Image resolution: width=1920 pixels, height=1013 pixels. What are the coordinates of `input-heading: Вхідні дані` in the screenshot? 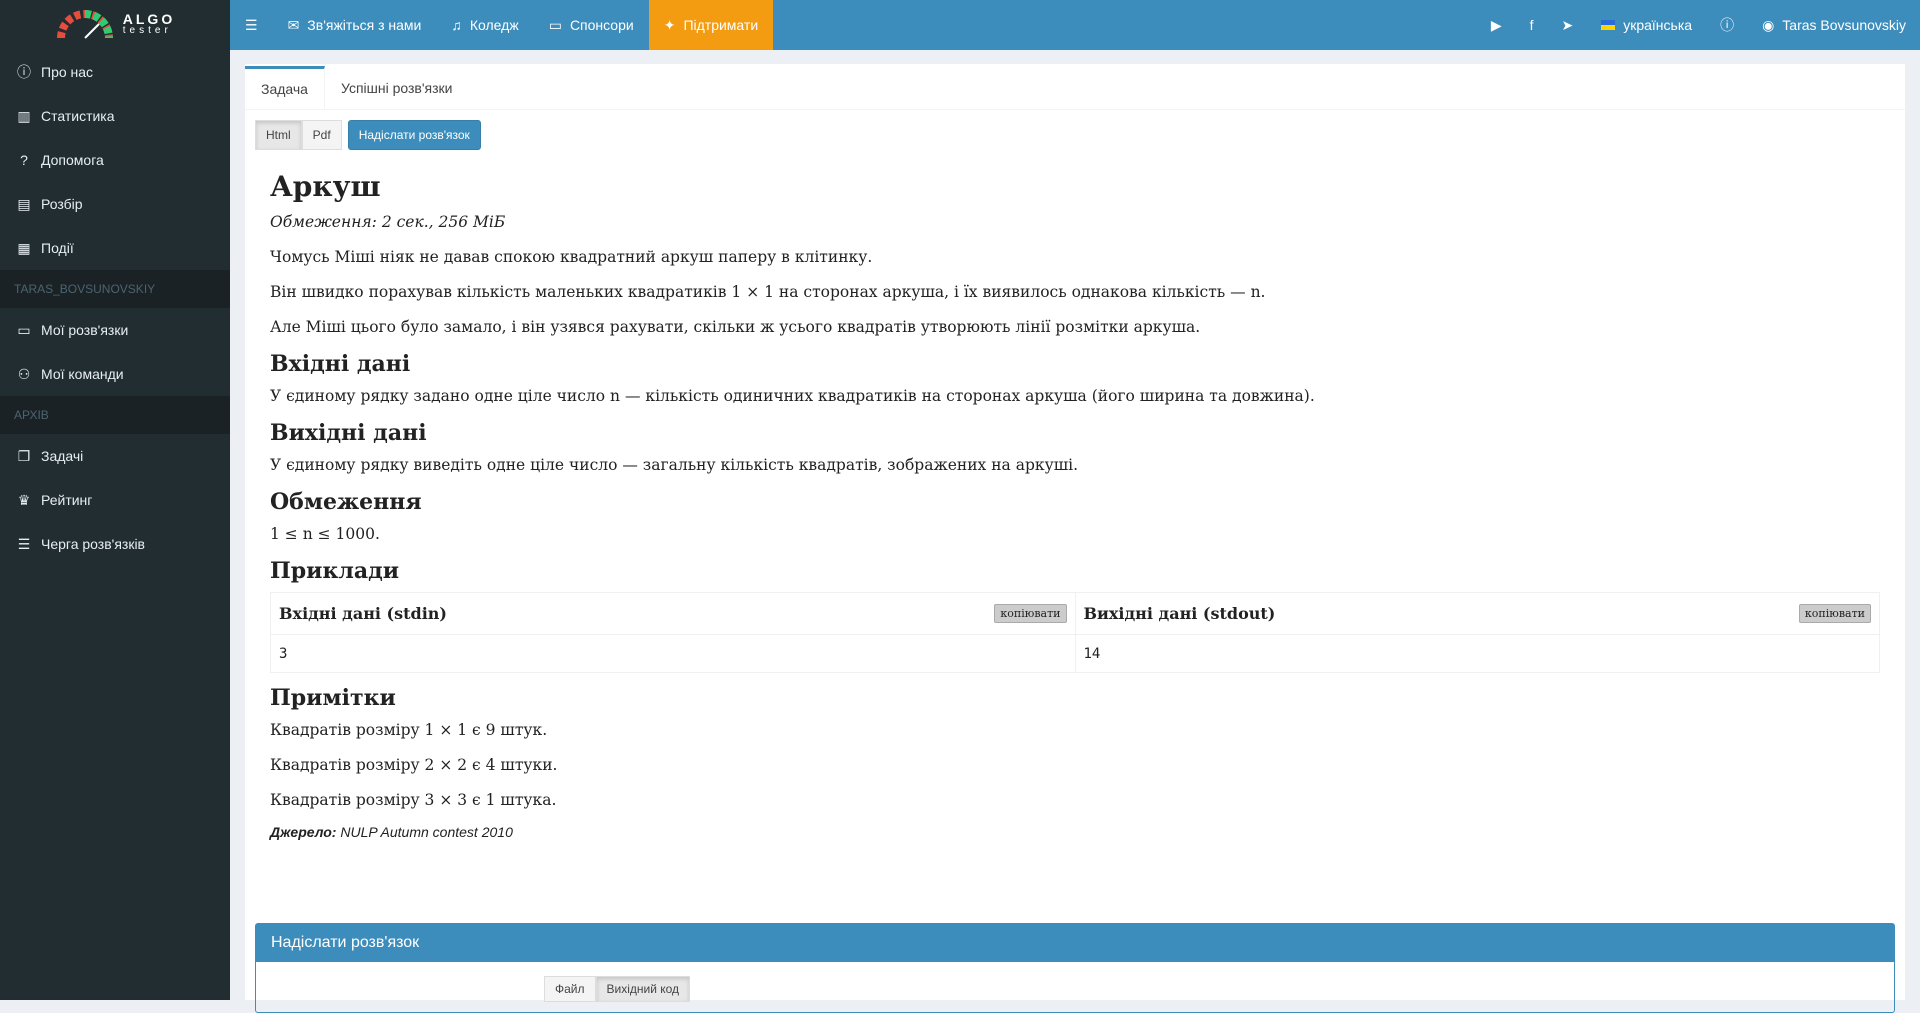 It's located at (340, 364).